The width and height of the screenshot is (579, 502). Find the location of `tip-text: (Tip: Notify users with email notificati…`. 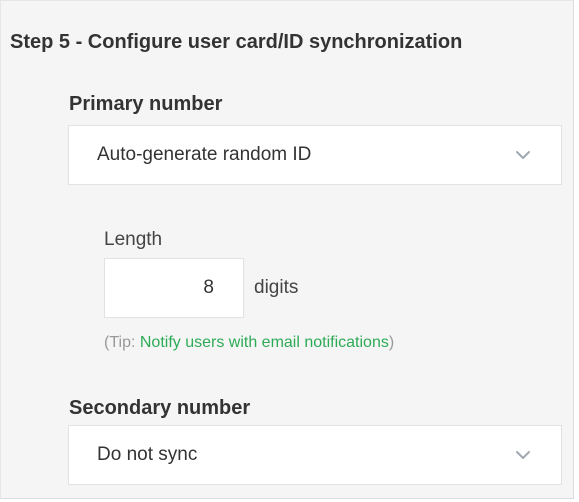

tip-text: (Tip: Notify users with email notificati… is located at coordinates (249, 343).